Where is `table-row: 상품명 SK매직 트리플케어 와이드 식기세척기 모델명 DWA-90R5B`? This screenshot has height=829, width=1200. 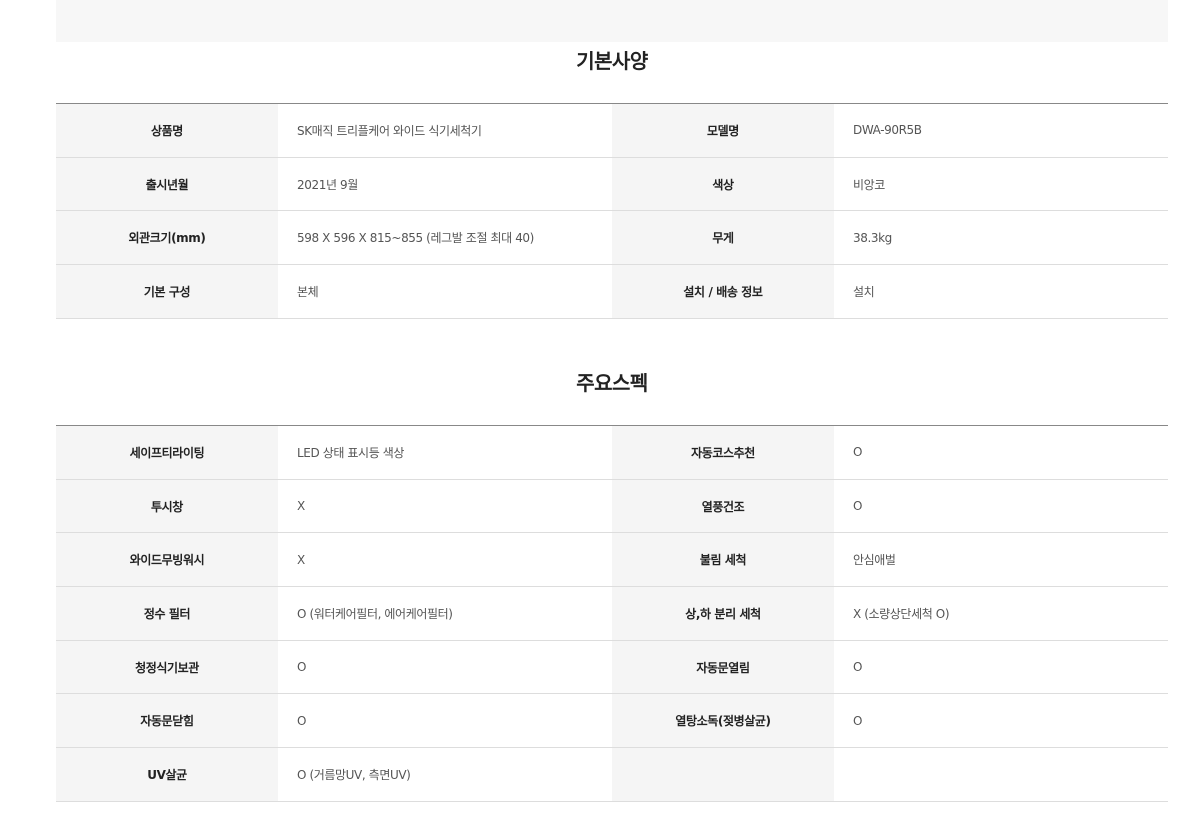
table-row: 상품명 SK매직 트리플케어 와이드 식기세척기 모델명 DWA-90R5B is located at coordinates (612, 131).